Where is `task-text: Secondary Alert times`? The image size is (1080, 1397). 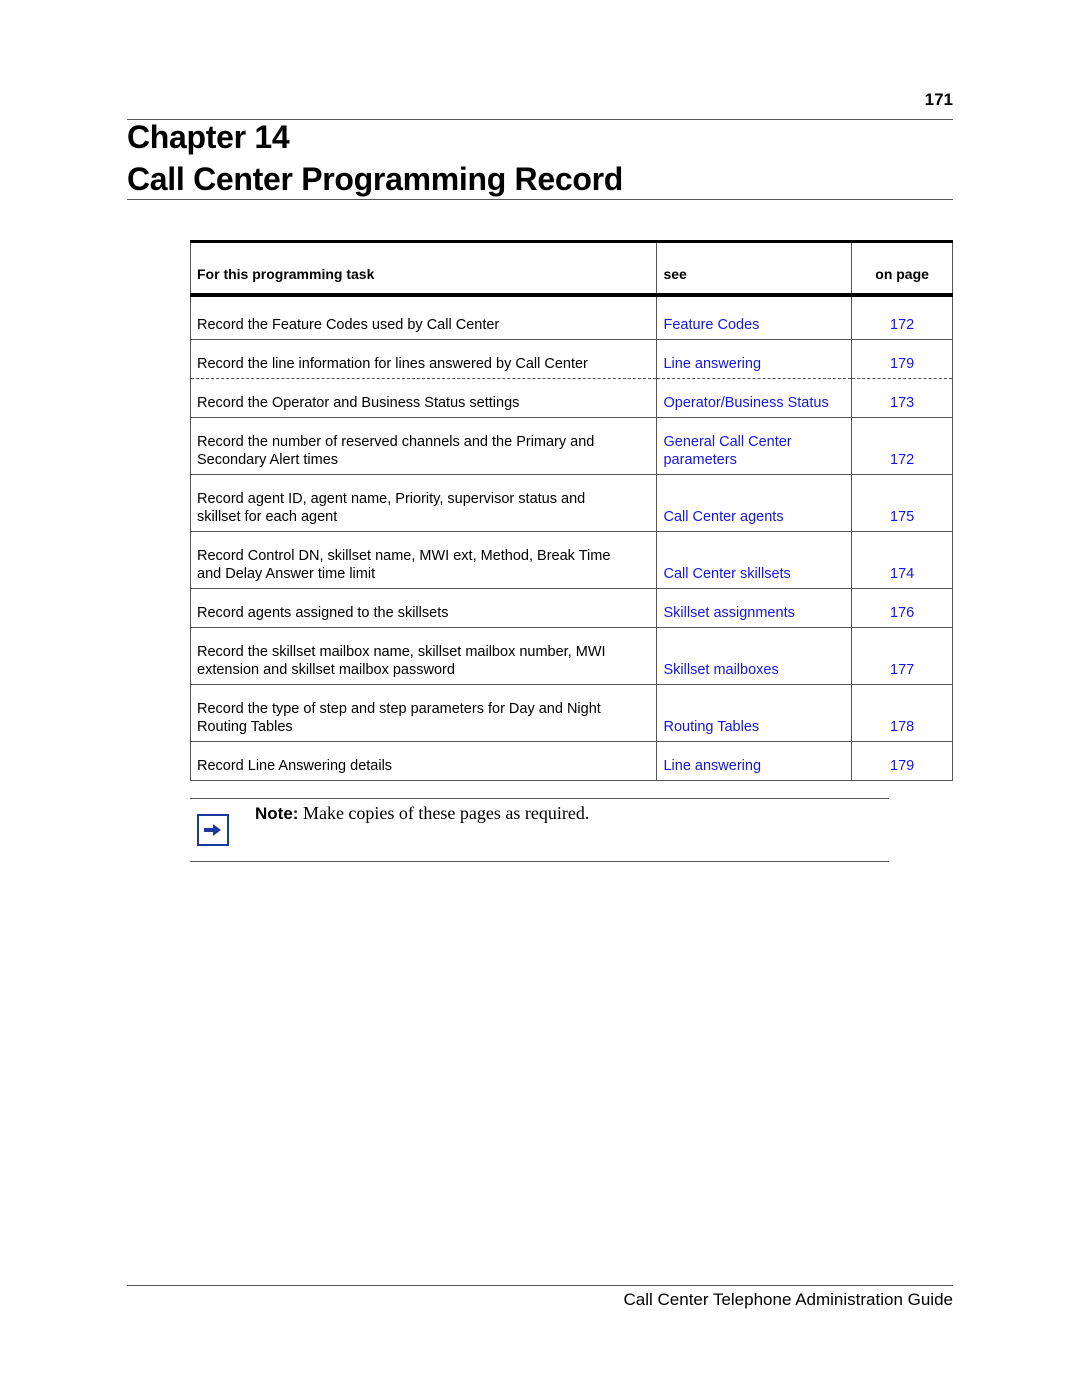 task-text: Secondary Alert times is located at coordinates (268, 460).